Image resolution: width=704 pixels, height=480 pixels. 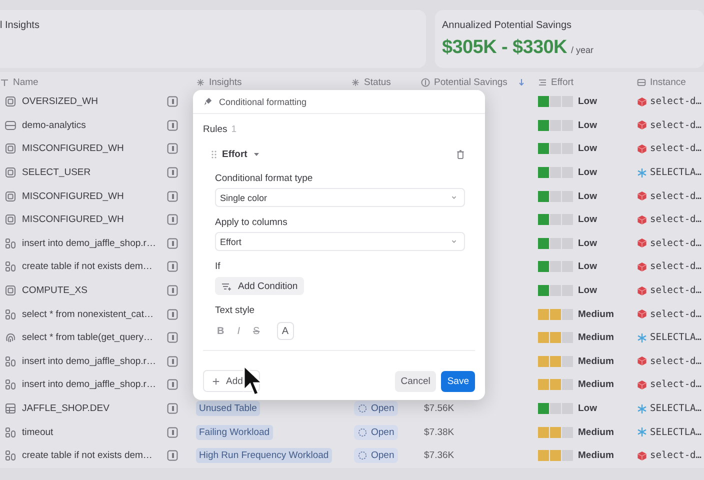 What do you see at coordinates (10, 408) in the screenshot?
I see `table-icon` at bounding box center [10, 408].